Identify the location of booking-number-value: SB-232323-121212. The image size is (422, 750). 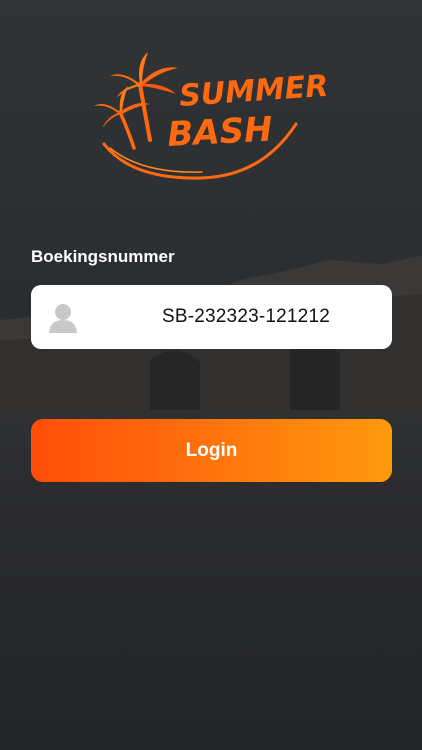
(246, 317).